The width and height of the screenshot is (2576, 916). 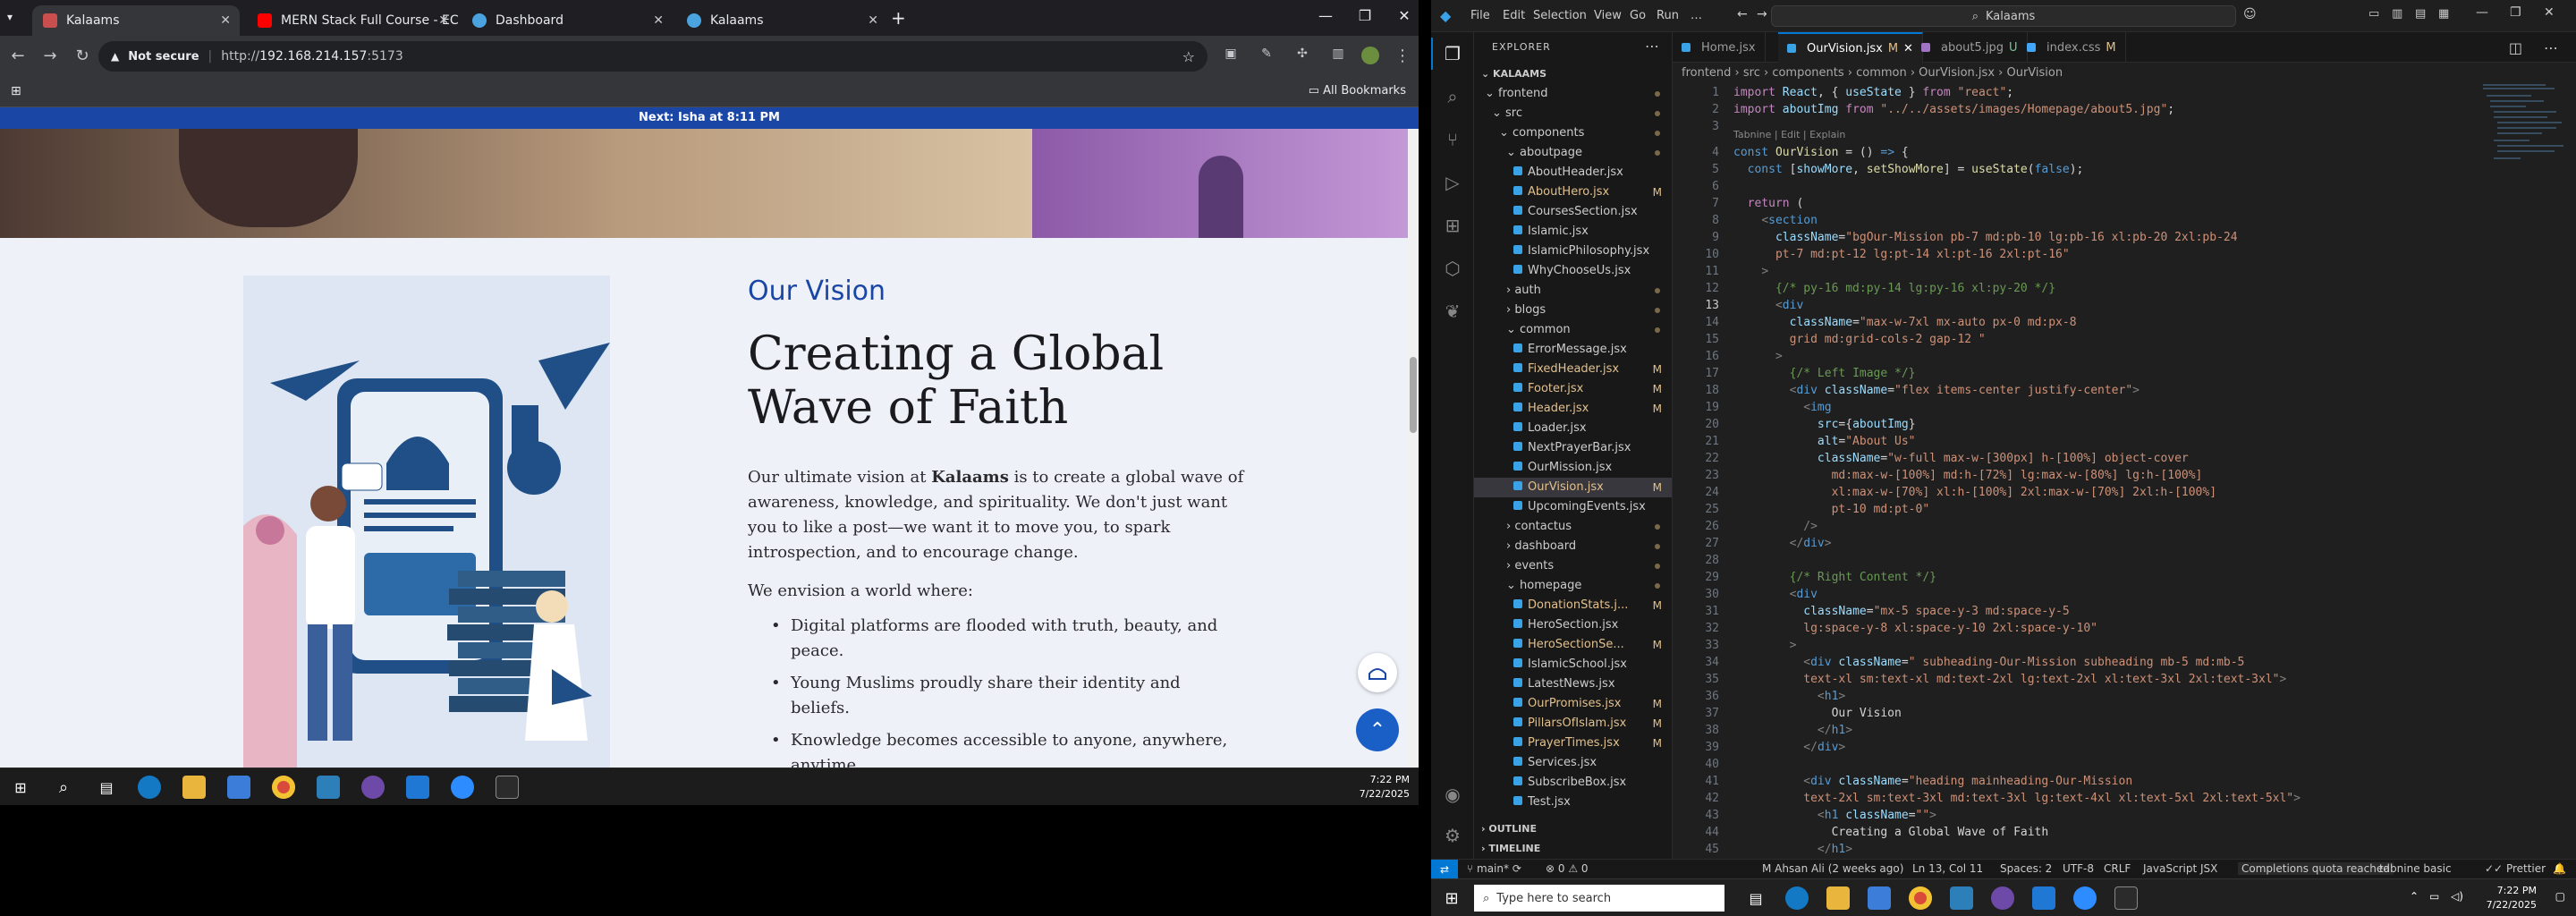 What do you see at coordinates (2003, 16) in the screenshot?
I see `command-center: ⌕ Kalaams` at bounding box center [2003, 16].